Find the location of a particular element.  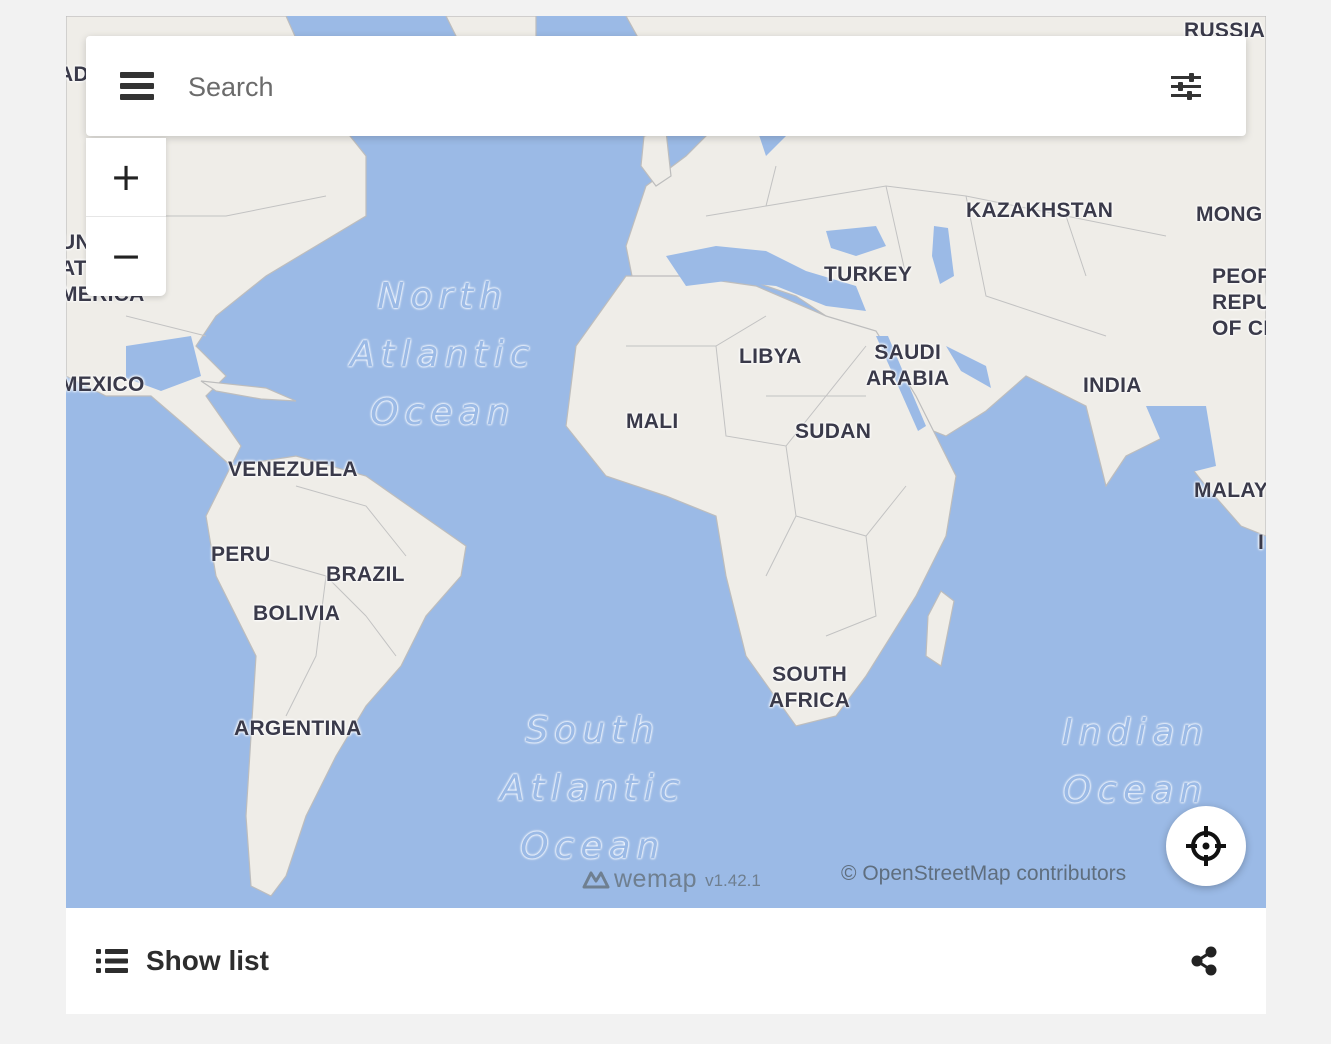

filter-button is located at coordinates (1186, 87).